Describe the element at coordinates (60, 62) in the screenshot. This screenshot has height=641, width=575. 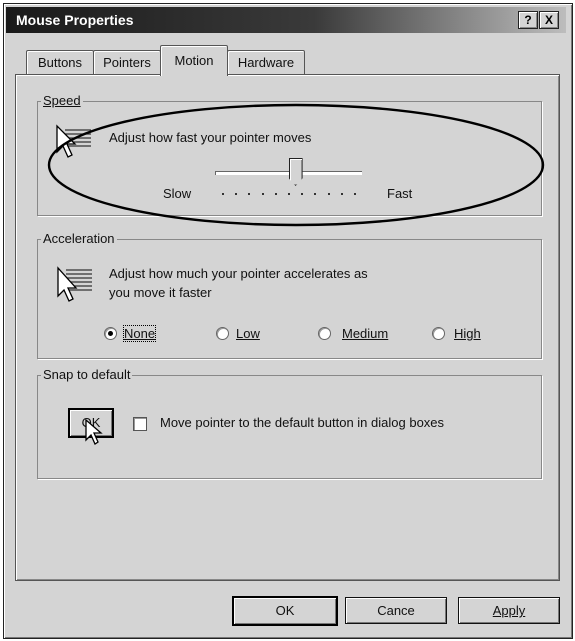
I see `tab-buttons: Buttons` at that location.